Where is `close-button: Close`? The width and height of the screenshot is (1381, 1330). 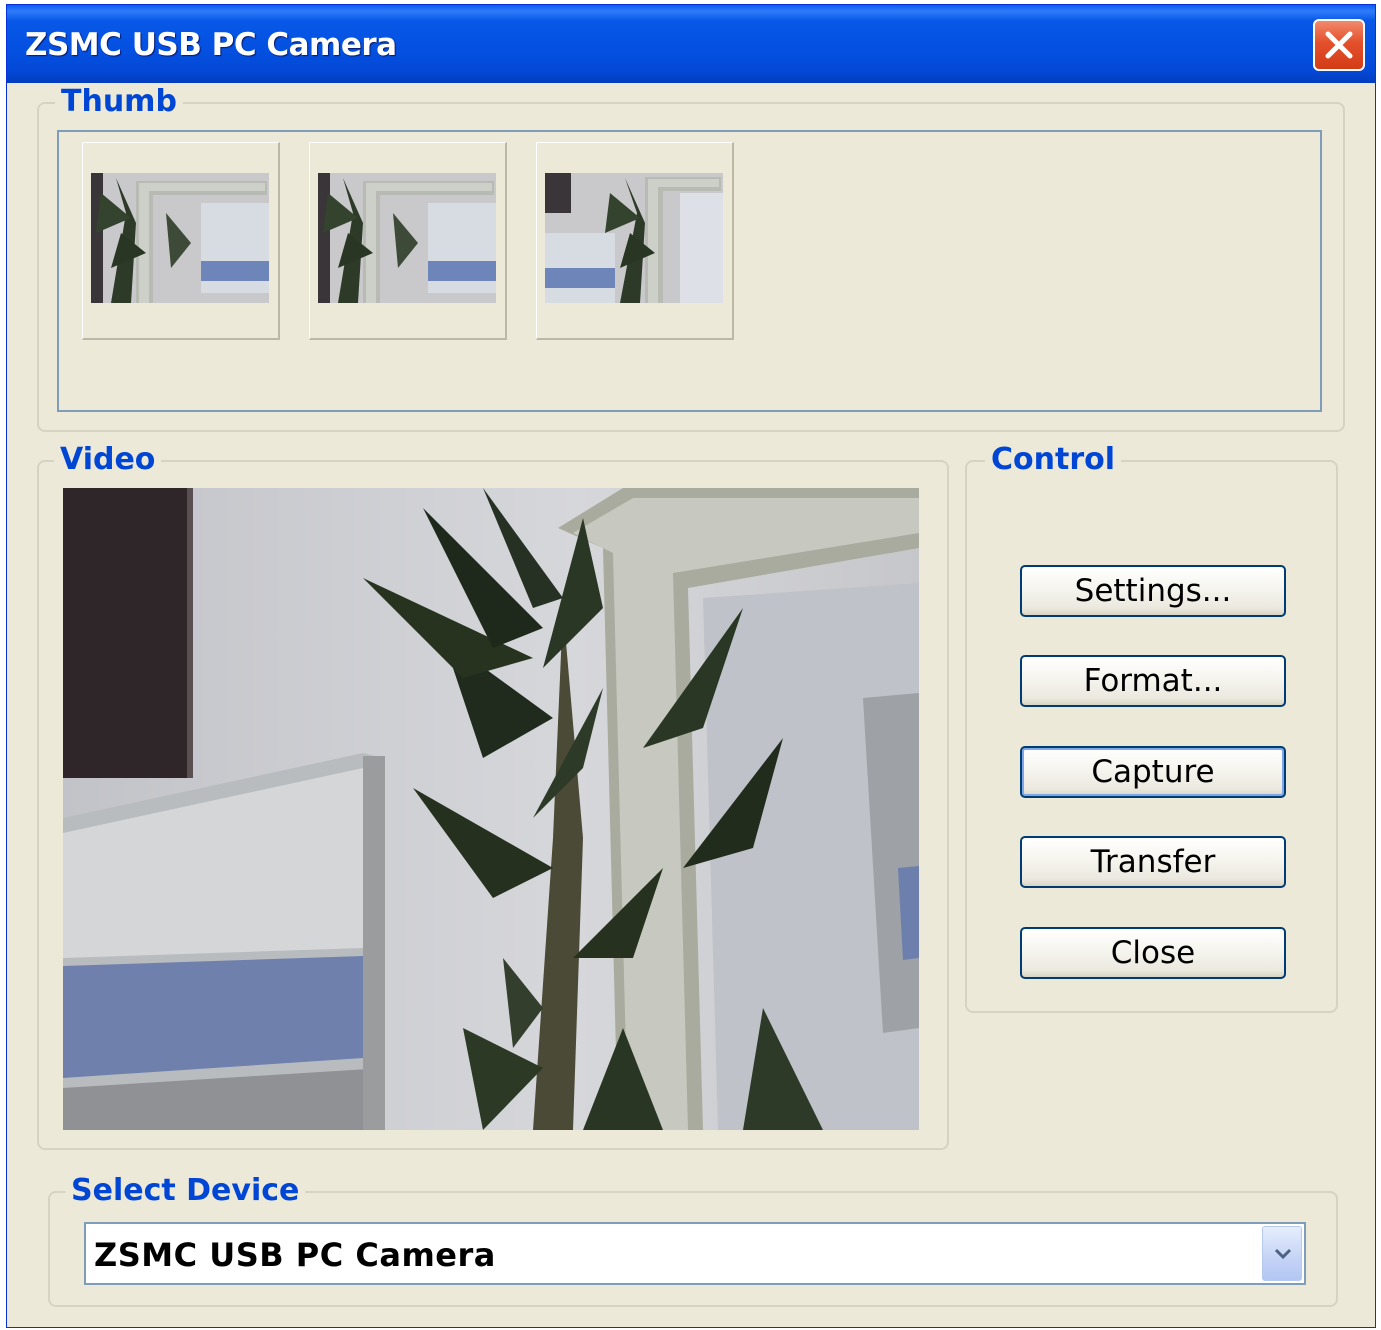 close-button: Close is located at coordinates (1153, 953).